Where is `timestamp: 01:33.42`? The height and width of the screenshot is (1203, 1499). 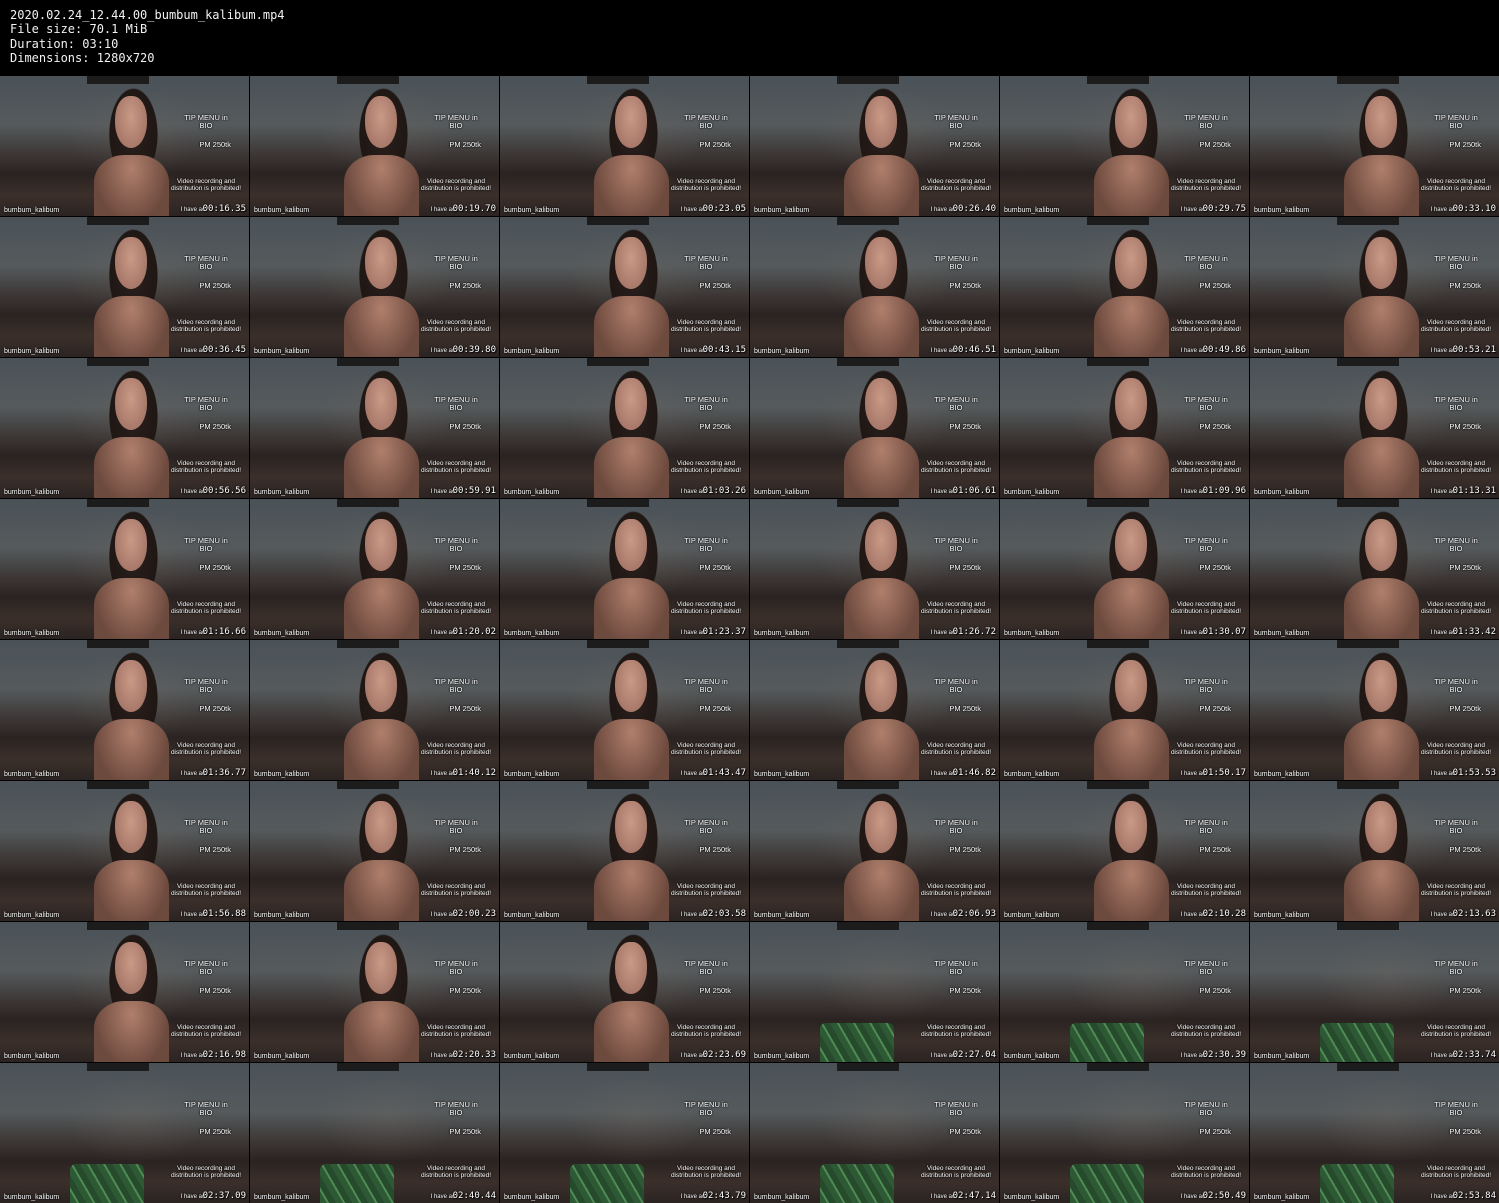
timestamp: 01:33.42 is located at coordinates (1474, 632).